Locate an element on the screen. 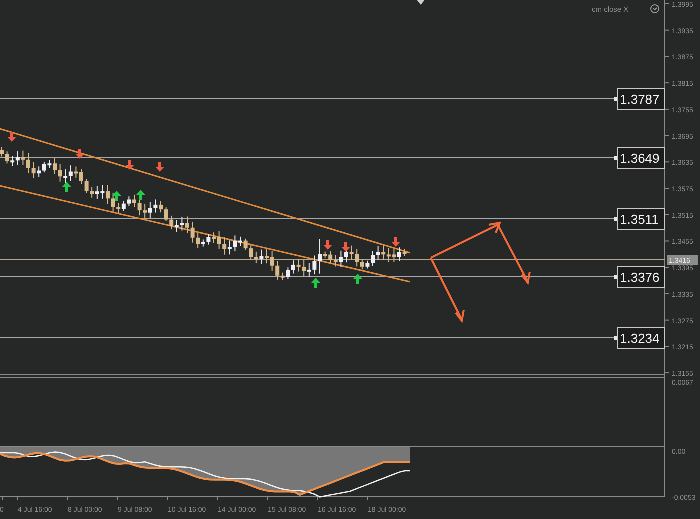 The height and width of the screenshot is (519, 700). level-price-label: 1.3234 is located at coordinates (641, 338).